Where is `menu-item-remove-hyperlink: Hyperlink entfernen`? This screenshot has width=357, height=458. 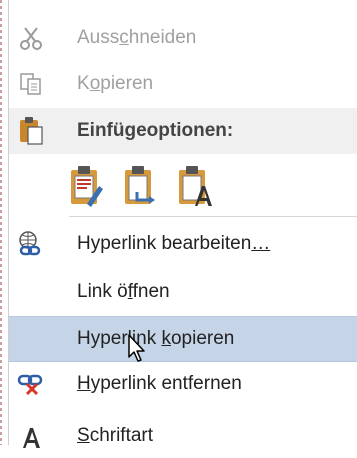
menu-item-remove-hyperlink: Hyperlink entfernen is located at coordinates (183, 384).